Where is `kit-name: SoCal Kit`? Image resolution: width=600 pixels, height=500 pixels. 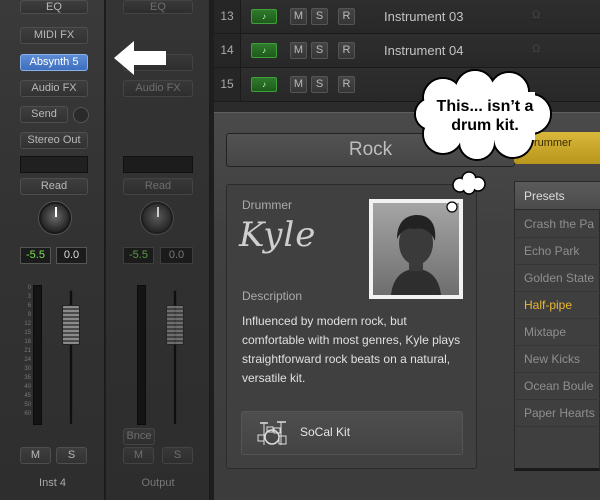 kit-name: SoCal Kit is located at coordinates (325, 432).